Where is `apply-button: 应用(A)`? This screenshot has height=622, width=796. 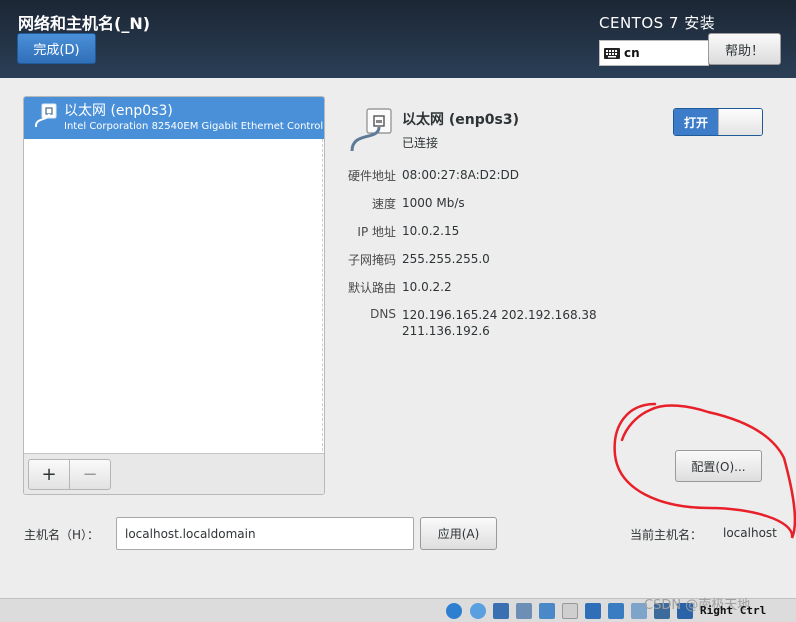 apply-button: 应用(A) is located at coordinates (458, 533).